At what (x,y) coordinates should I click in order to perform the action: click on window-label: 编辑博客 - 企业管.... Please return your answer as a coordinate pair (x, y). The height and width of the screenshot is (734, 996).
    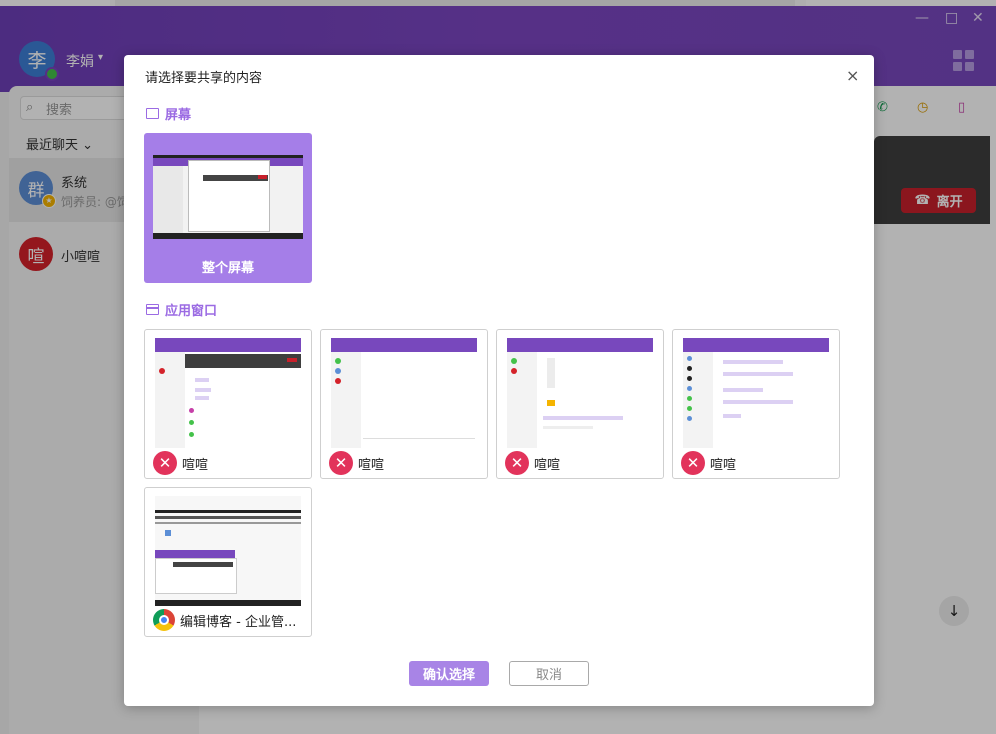
    Looking at the image, I should click on (238, 622).